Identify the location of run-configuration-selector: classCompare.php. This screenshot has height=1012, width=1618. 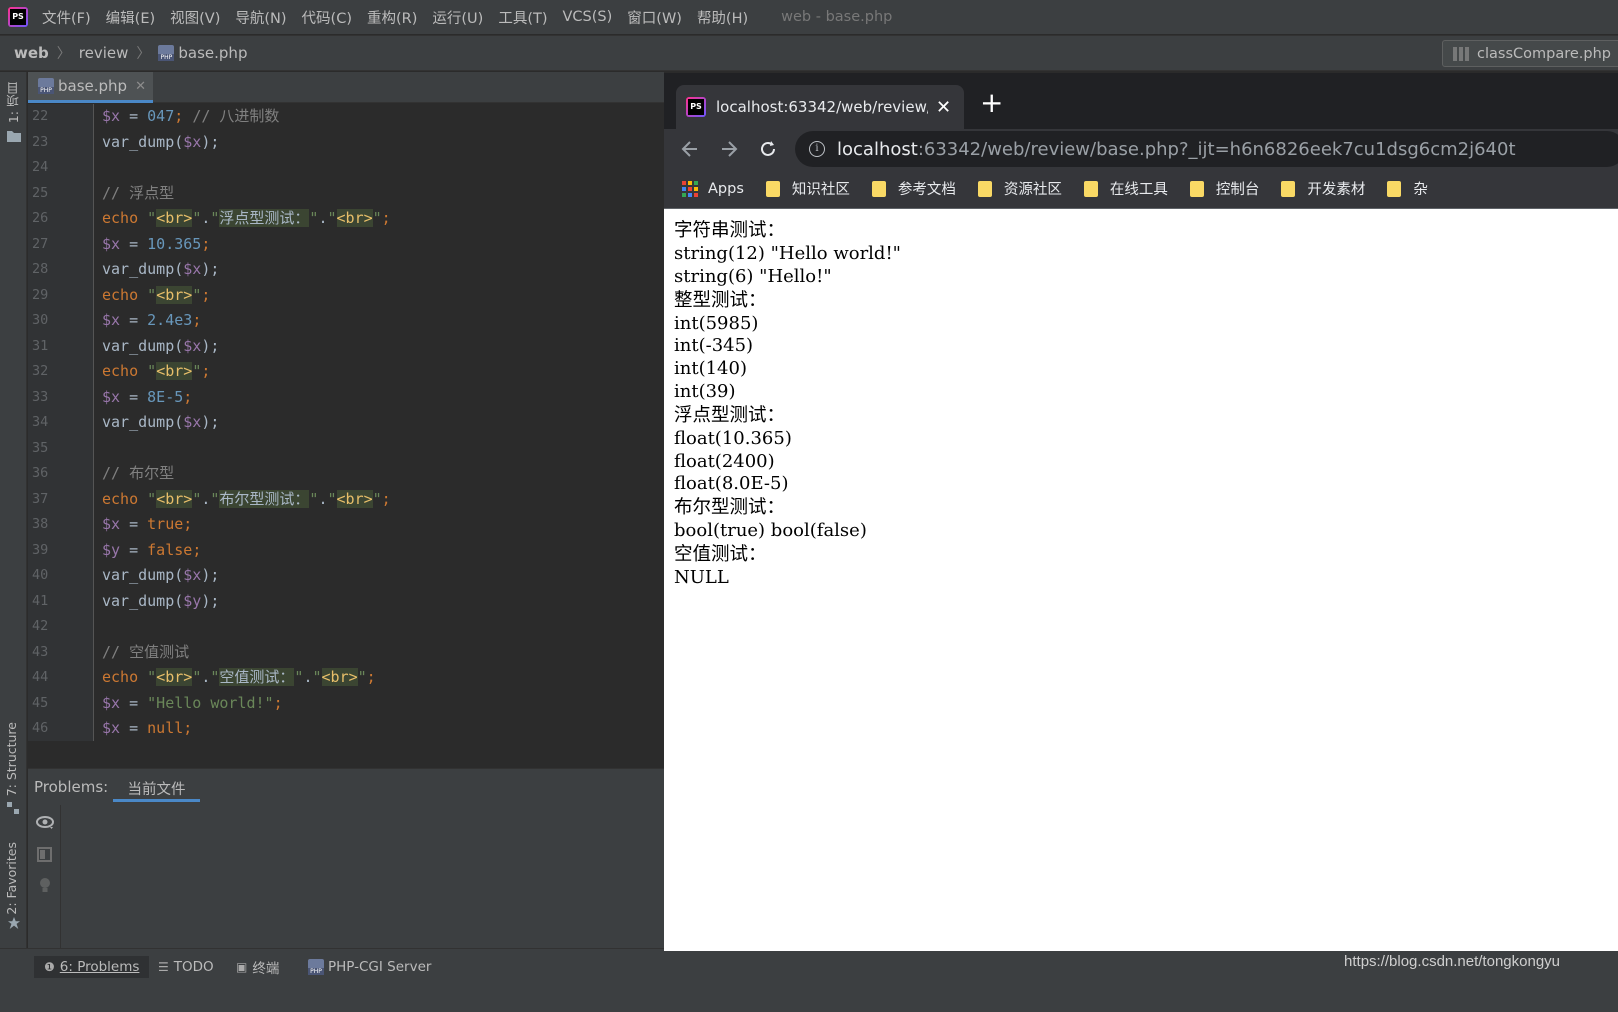
(1530, 53).